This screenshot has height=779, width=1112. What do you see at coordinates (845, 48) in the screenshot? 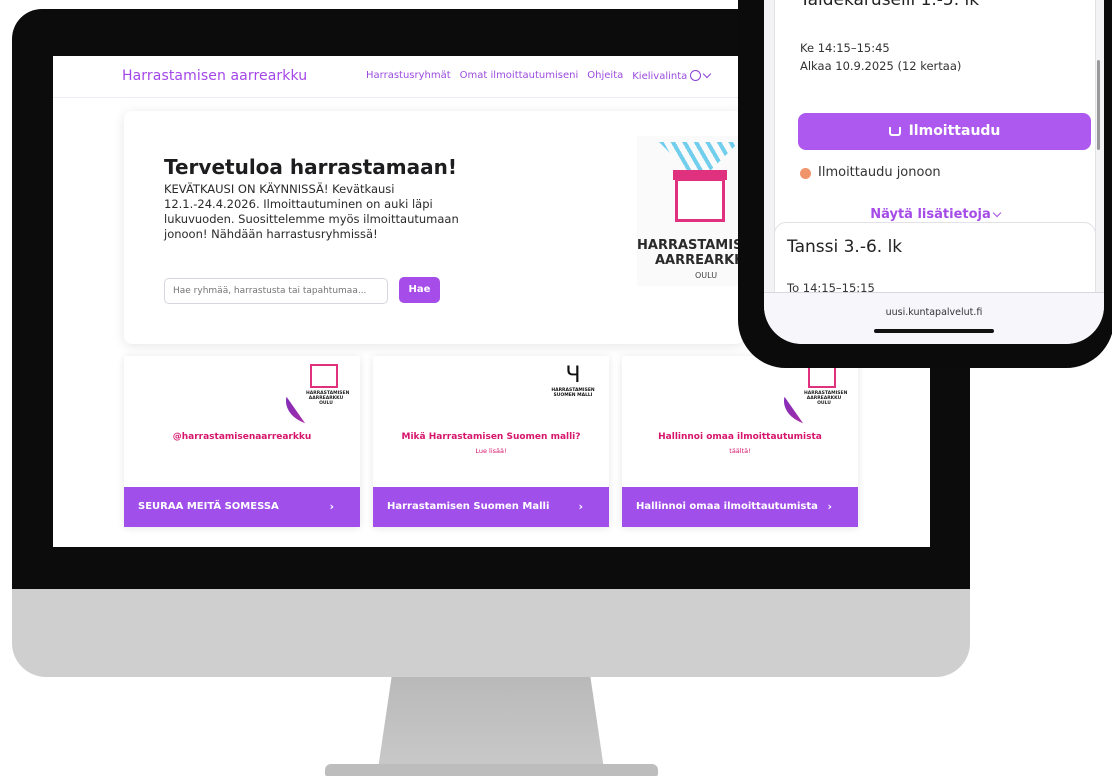
I see `course-time: Ke 14:15–15:45` at bounding box center [845, 48].